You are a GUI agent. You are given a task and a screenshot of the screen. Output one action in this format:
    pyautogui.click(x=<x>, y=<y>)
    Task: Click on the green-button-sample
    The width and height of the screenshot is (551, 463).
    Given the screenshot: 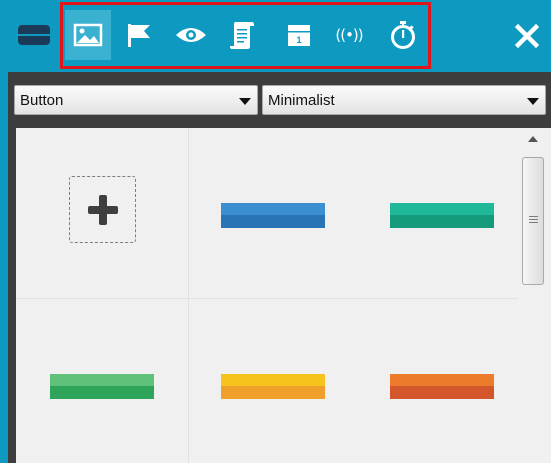 What is the action you would take?
    pyautogui.click(x=102, y=386)
    